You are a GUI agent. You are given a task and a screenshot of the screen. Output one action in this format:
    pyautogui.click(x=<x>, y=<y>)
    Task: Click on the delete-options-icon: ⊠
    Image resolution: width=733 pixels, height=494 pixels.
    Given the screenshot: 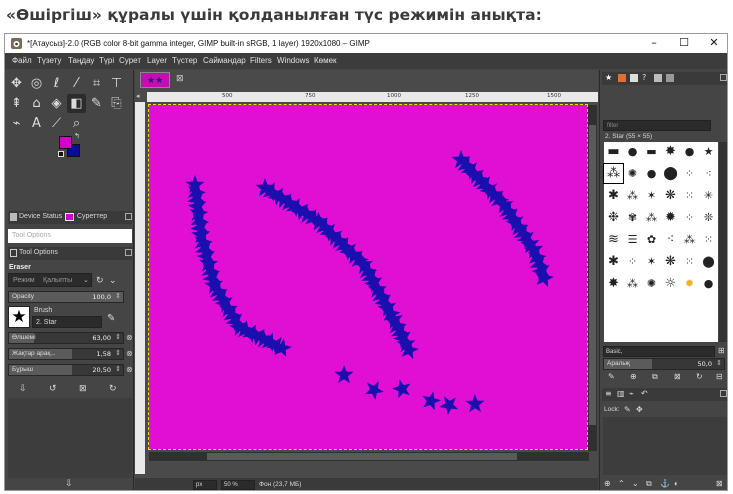 What is the action you would take?
    pyautogui.click(x=83, y=388)
    